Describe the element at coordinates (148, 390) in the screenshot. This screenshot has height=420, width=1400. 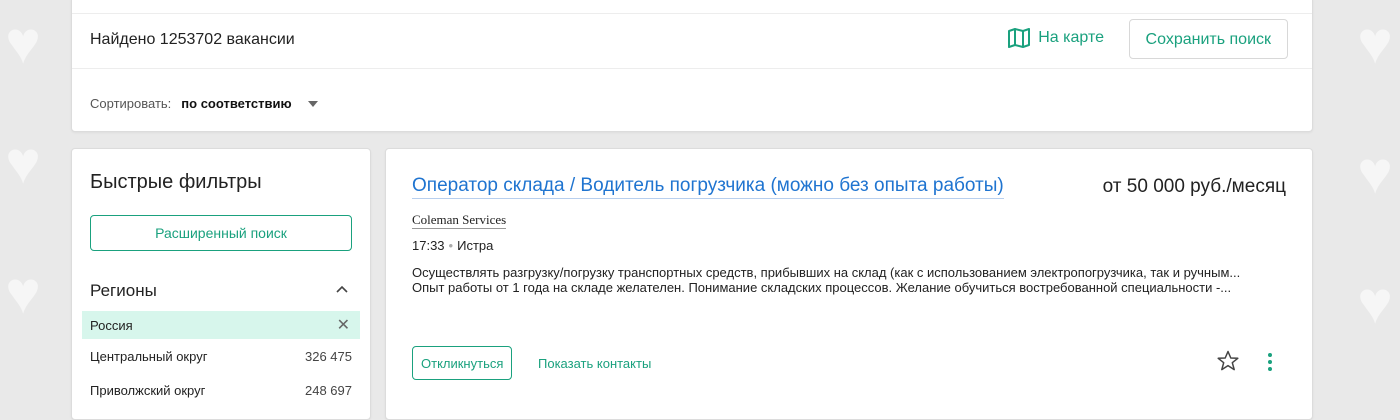
I see `region-name: Приволжский округ` at that location.